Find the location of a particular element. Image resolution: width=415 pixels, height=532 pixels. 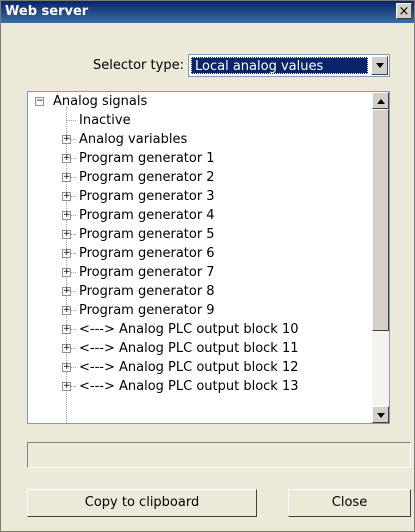

tree-item: <---> Analog PLC output block 12 is located at coordinates (189, 367).